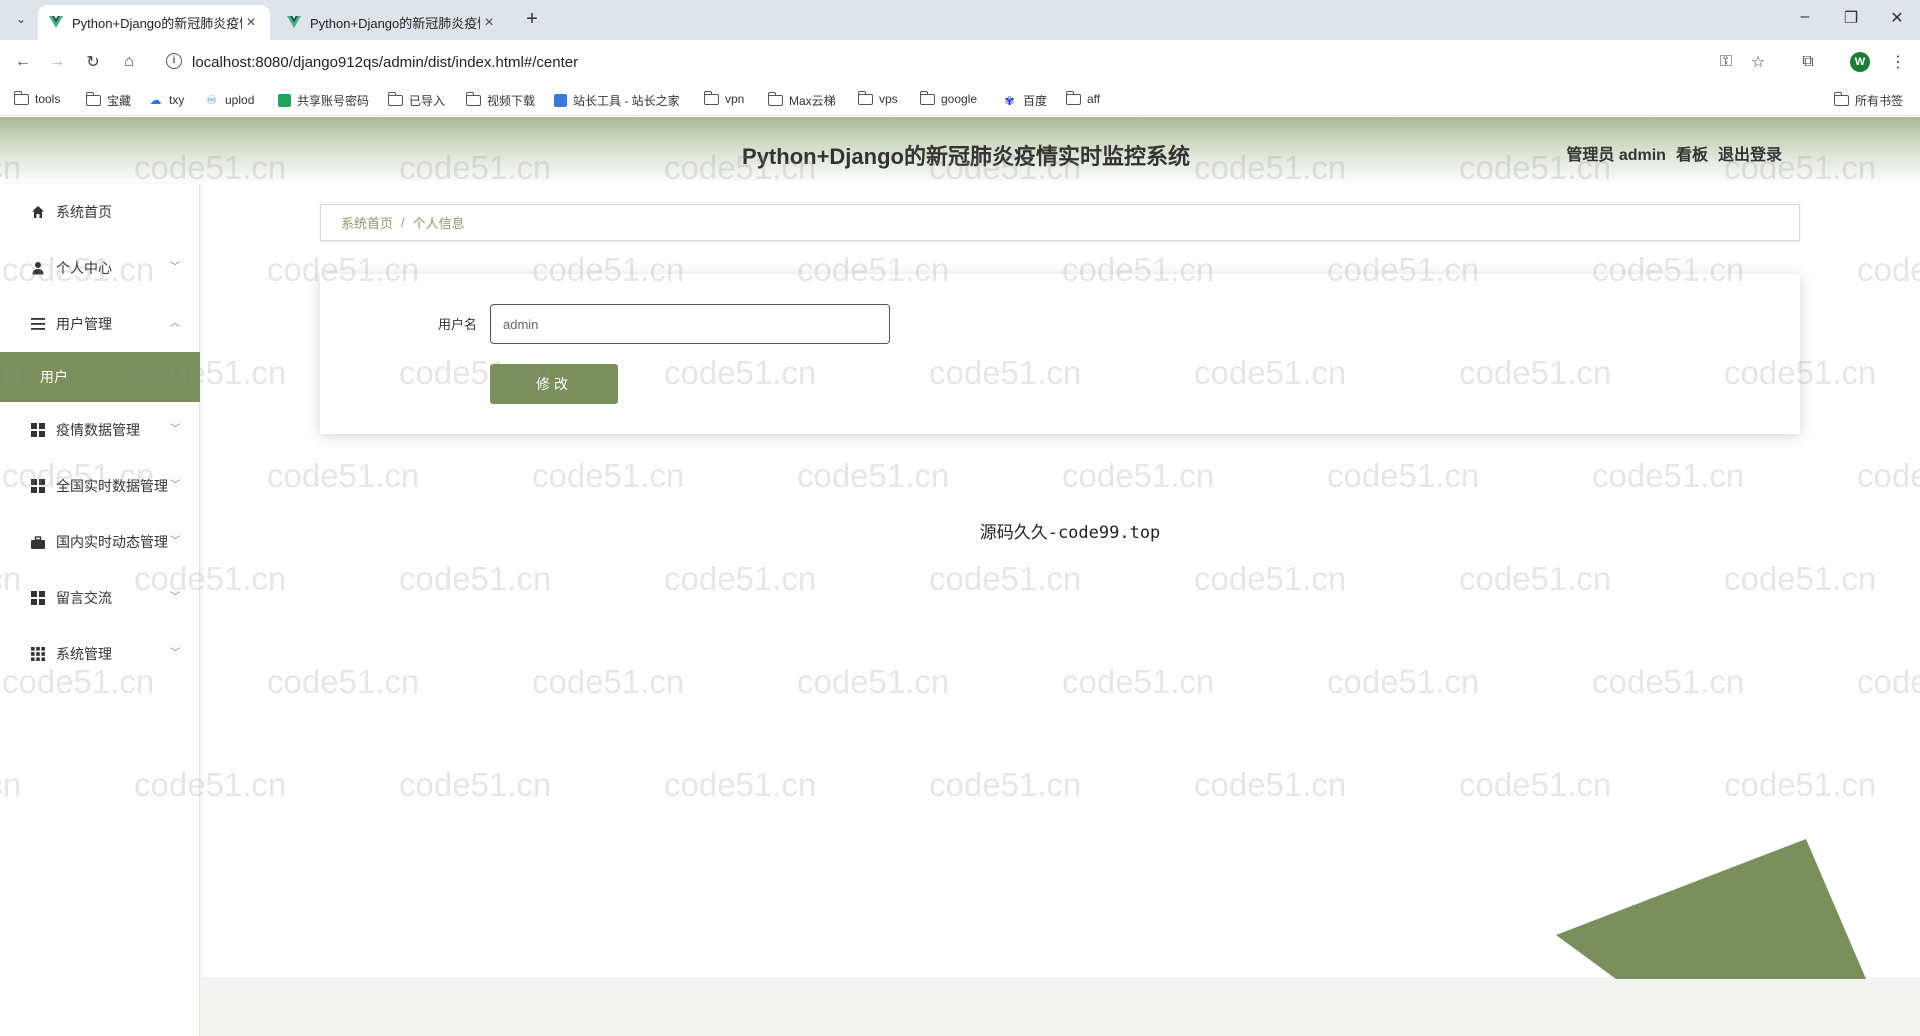 This screenshot has height=1036, width=1920. Describe the element at coordinates (100, 212) in the screenshot. I see `sidebar-item-home: 系统首页` at that location.